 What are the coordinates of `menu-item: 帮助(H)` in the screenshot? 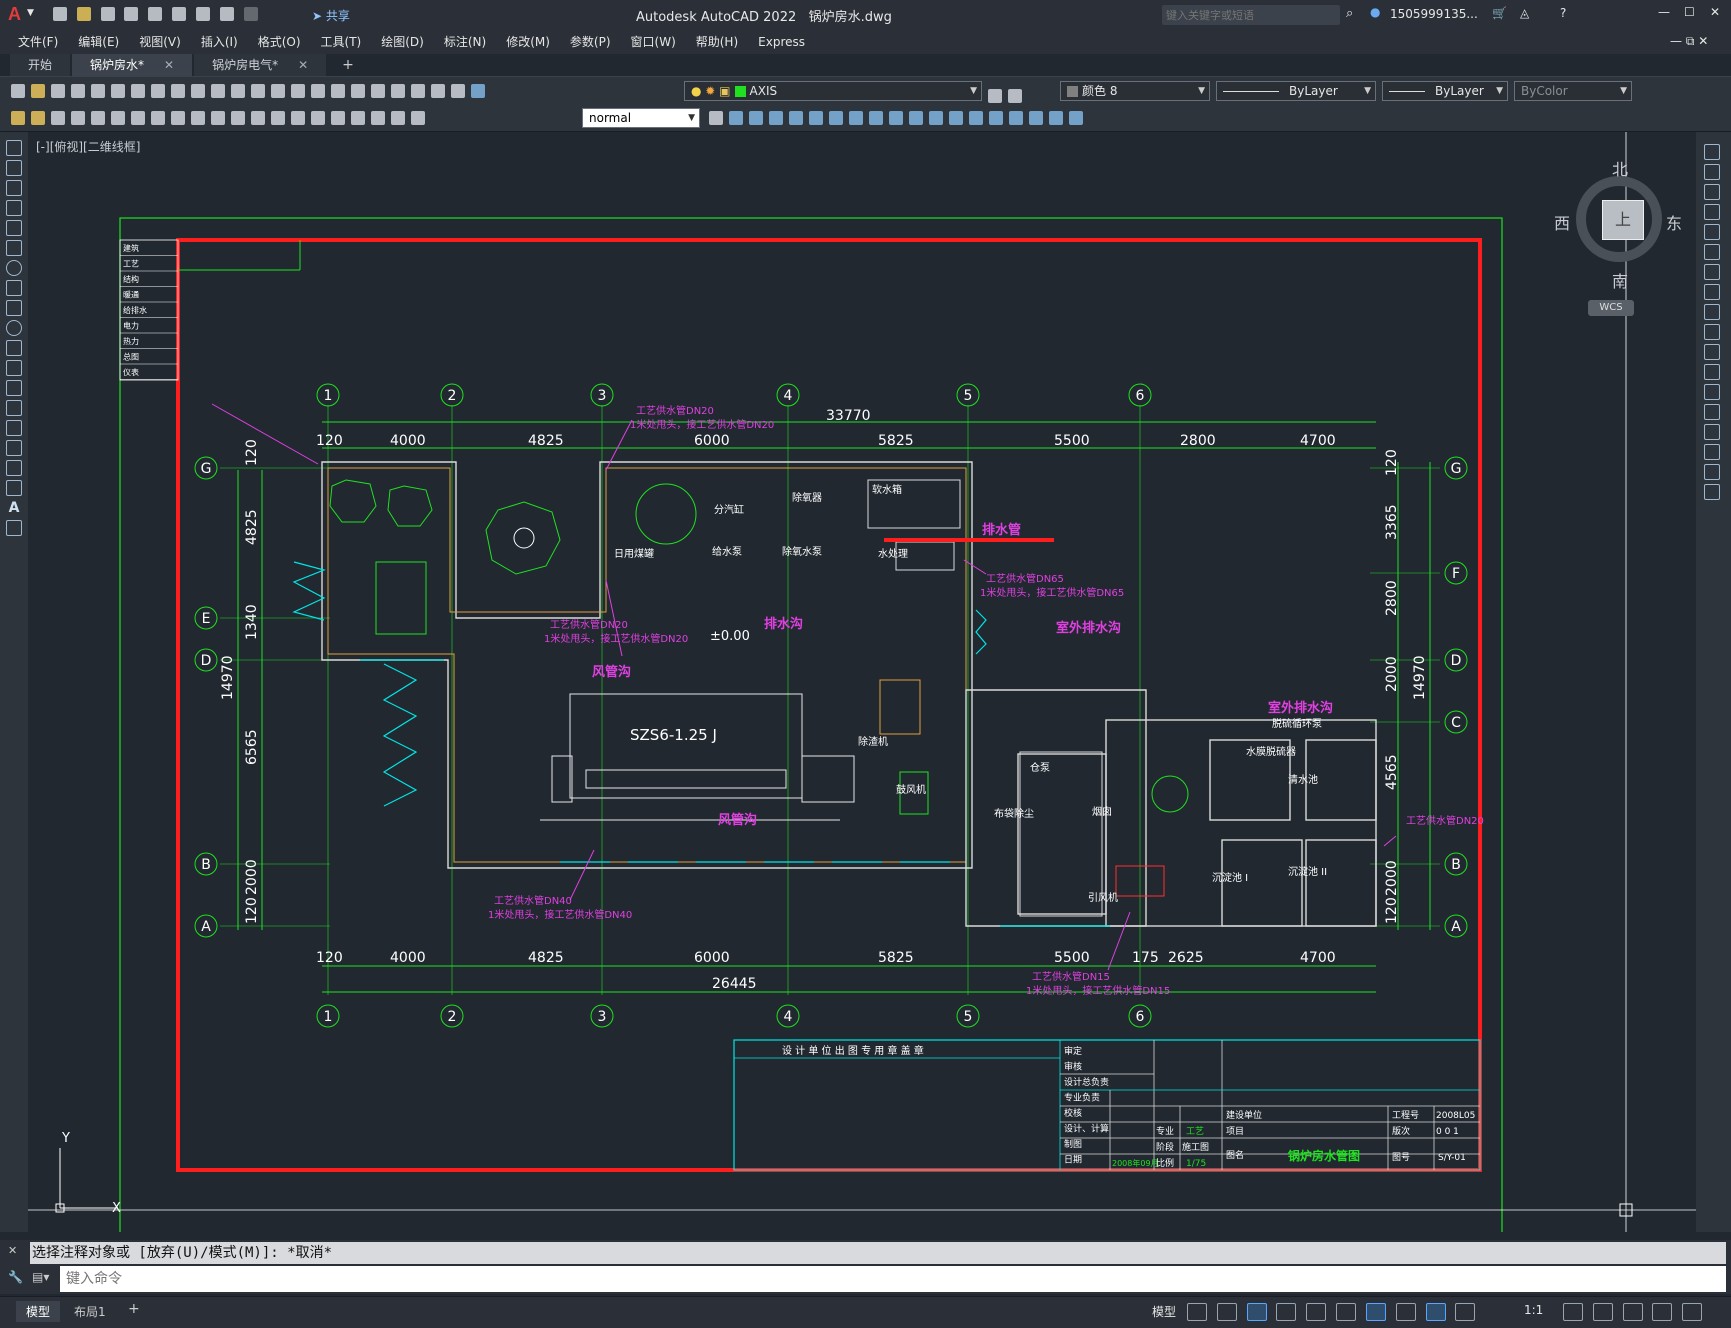 It's located at (717, 42).